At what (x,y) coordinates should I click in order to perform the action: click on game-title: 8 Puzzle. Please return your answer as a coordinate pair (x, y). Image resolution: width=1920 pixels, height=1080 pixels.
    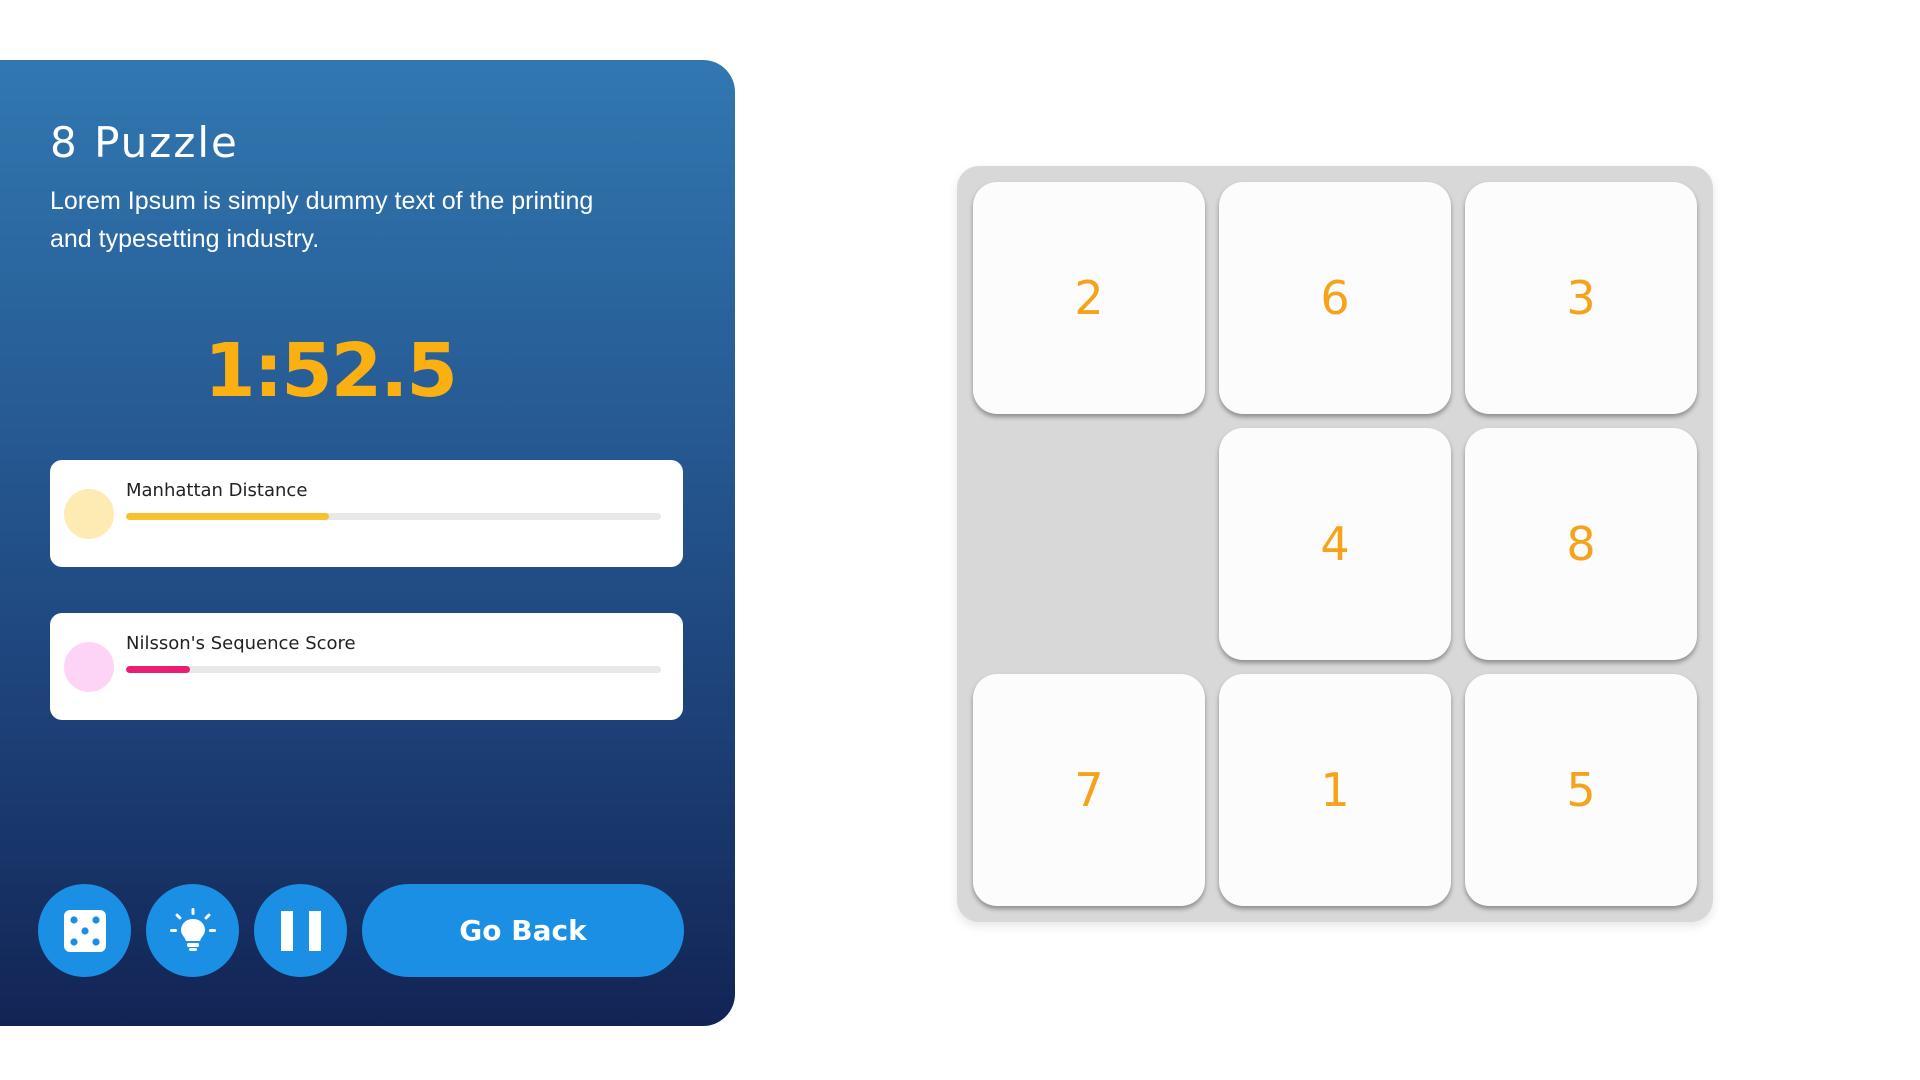
    Looking at the image, I should click on (144, 142).